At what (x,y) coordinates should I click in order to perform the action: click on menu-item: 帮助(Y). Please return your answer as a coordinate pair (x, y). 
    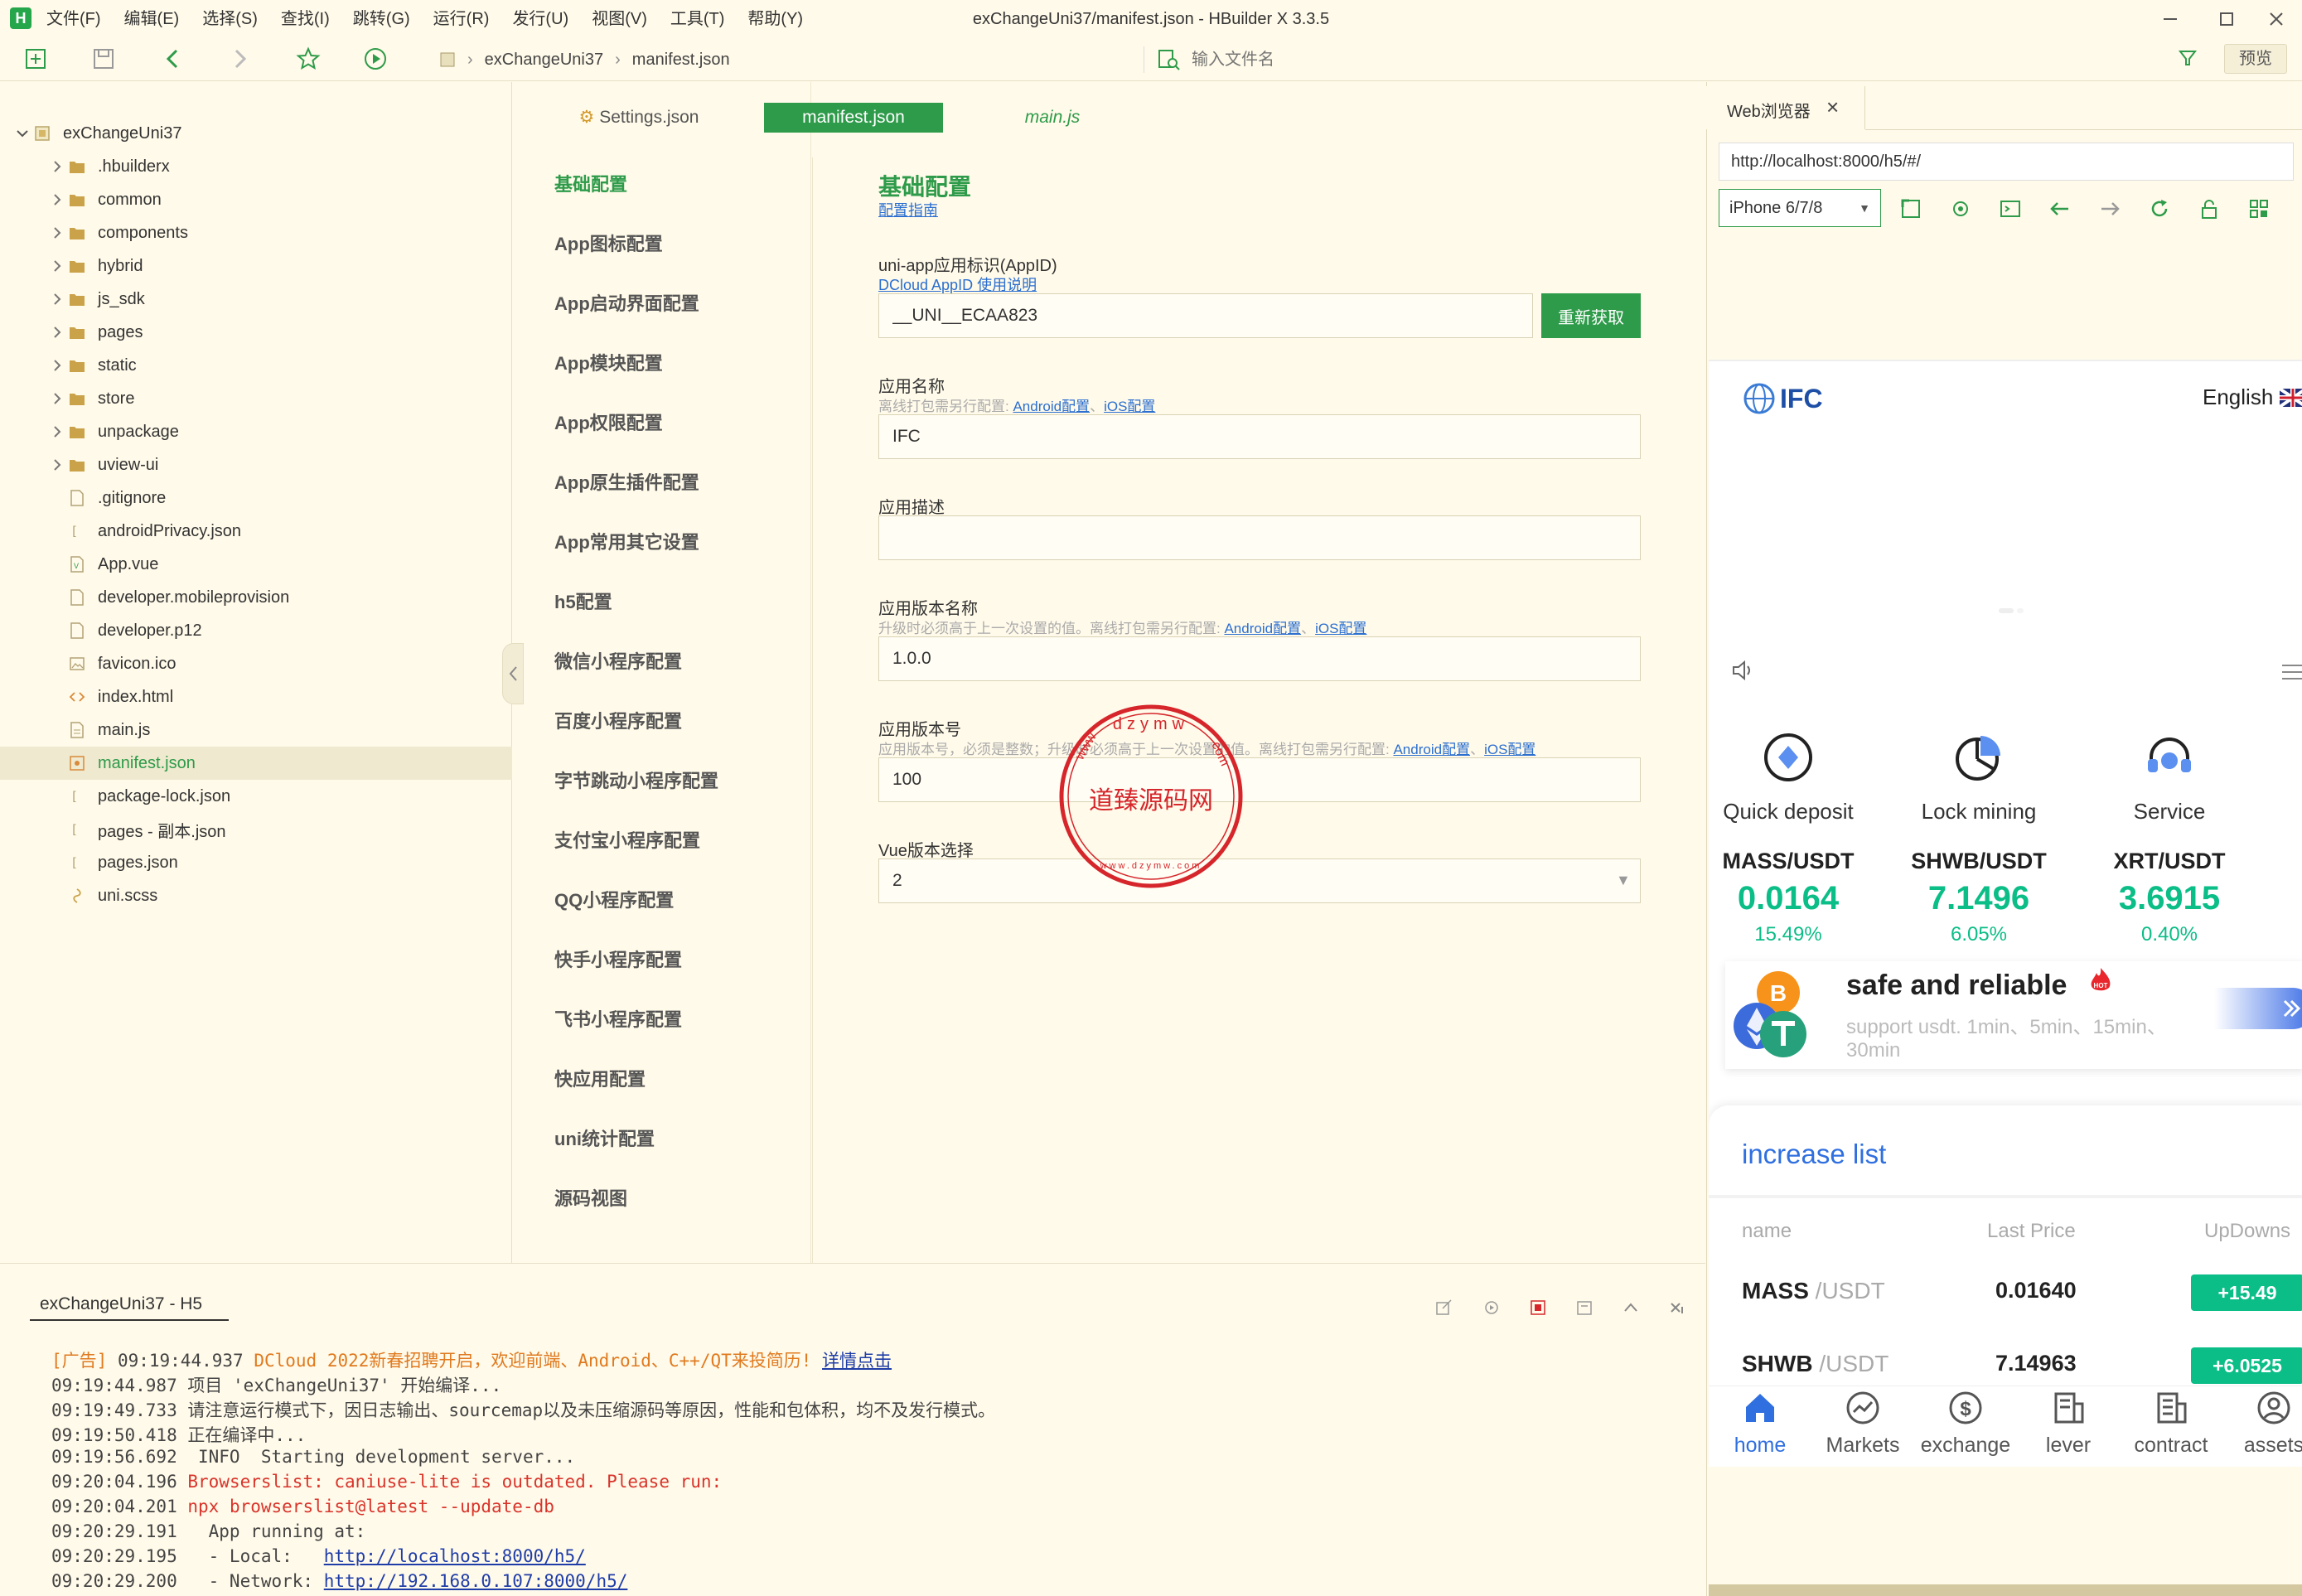
    Looking at the image, I should click on (775, 19).